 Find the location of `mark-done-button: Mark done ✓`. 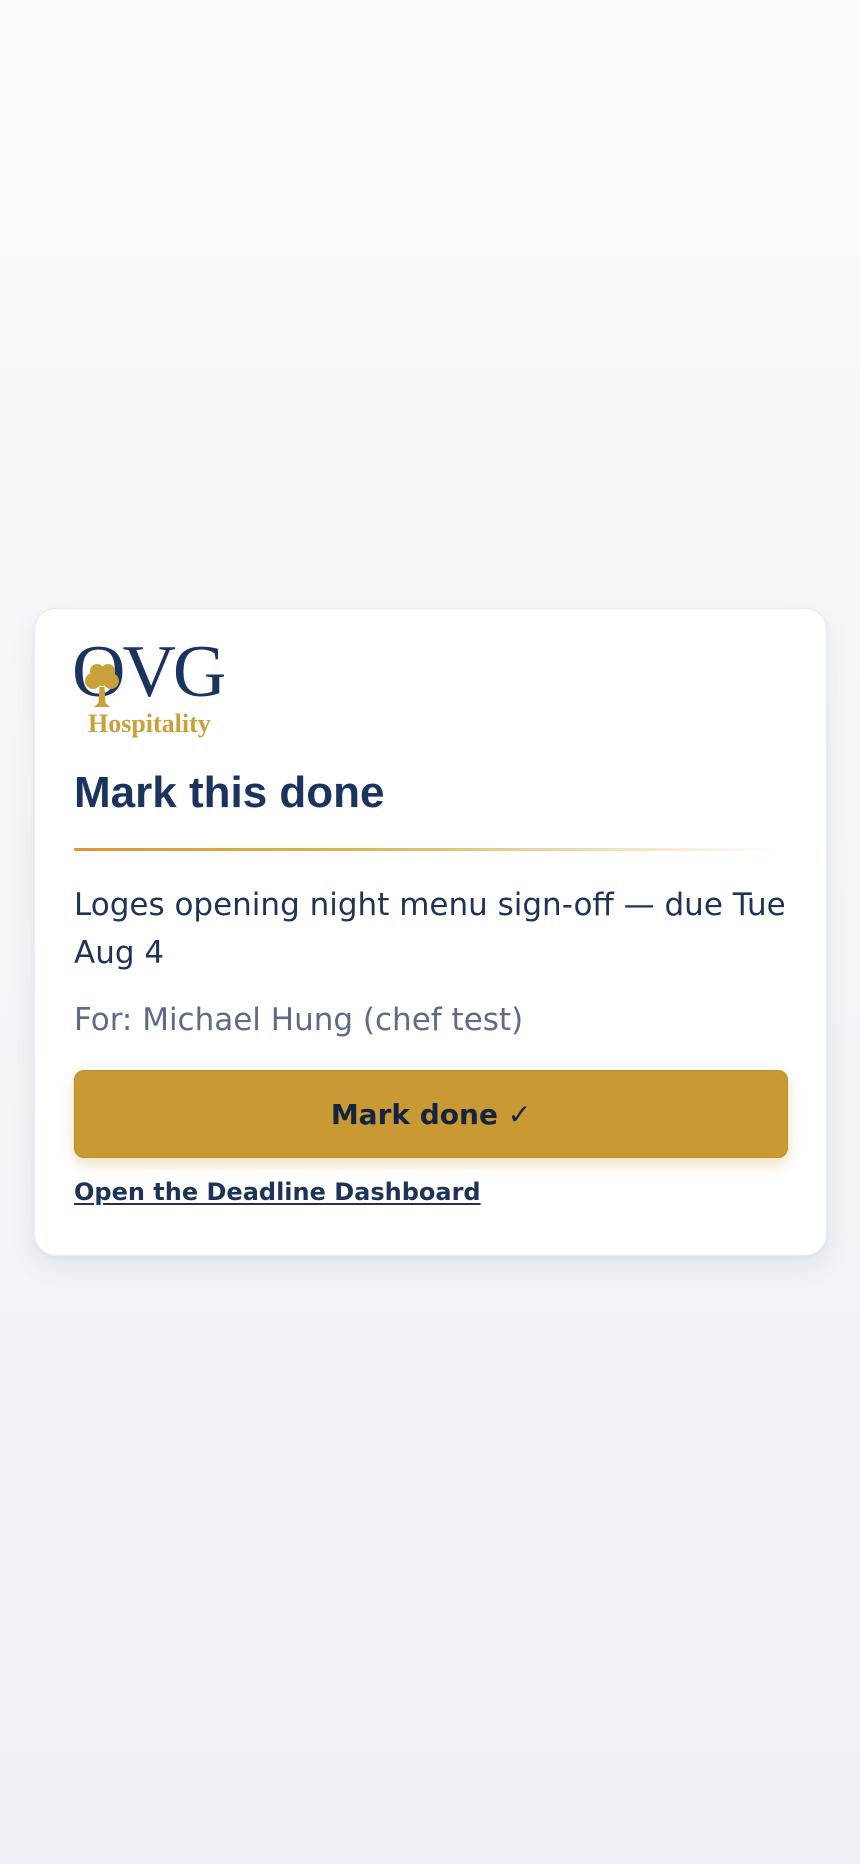

mark-done-button: Mark done ✓ is located at coordinates (431, 1114).